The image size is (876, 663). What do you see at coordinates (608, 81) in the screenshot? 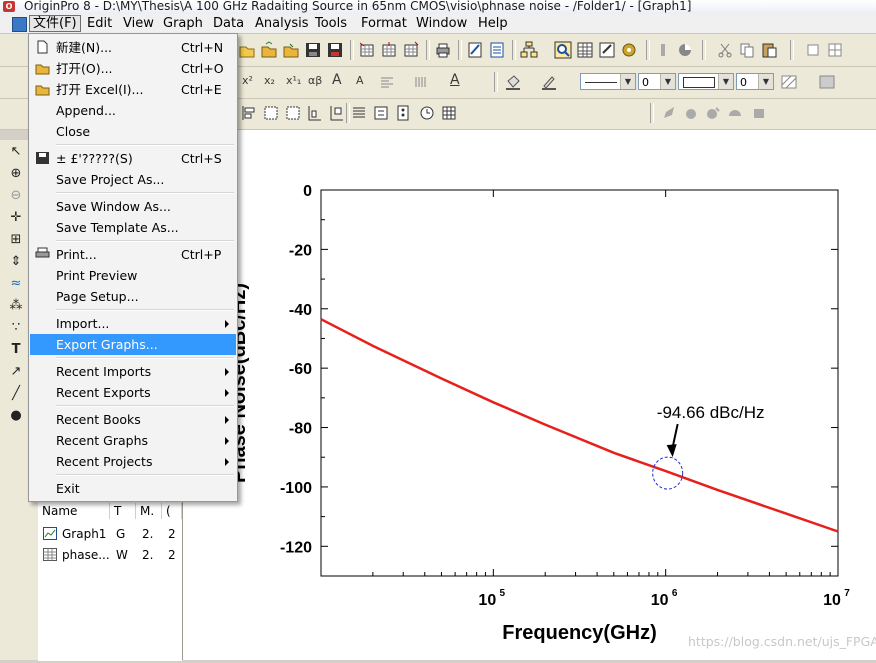
I see `line-style-select: ▼` at bounding box center [608, 81].